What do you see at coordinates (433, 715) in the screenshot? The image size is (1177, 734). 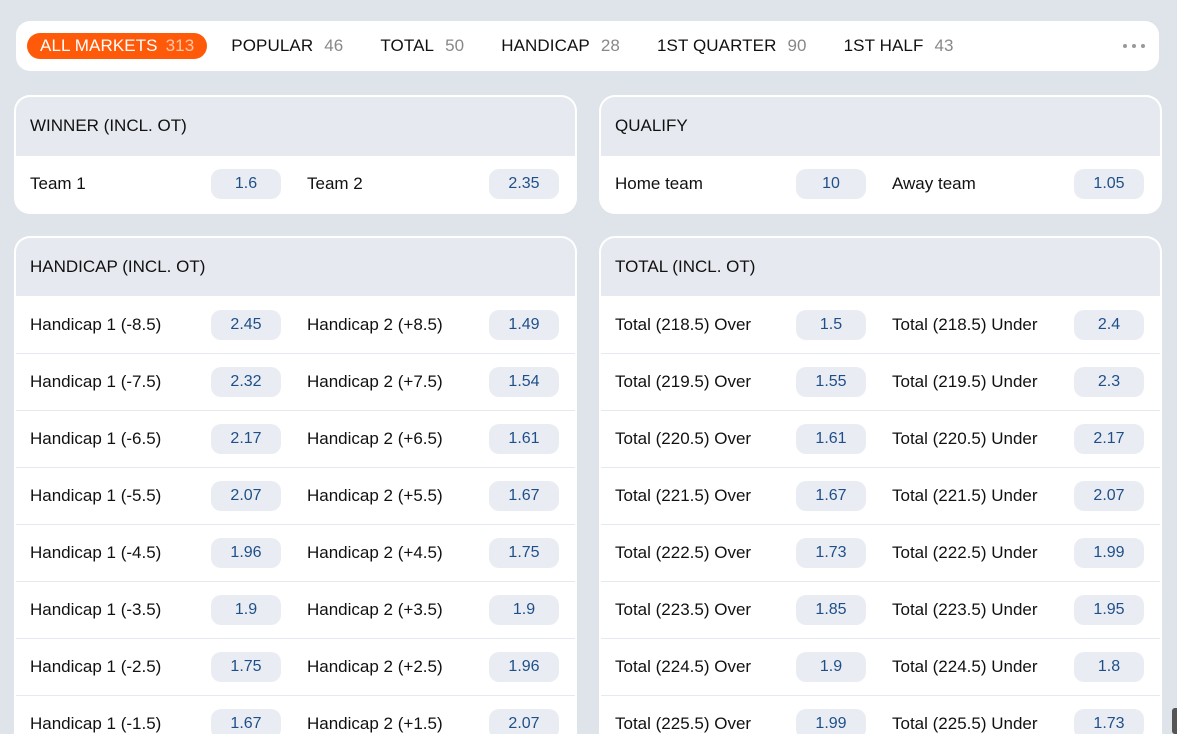 I see `outcome-button: Handicap 2 (+1.5) 2.07` at bounding box center [433, 715].